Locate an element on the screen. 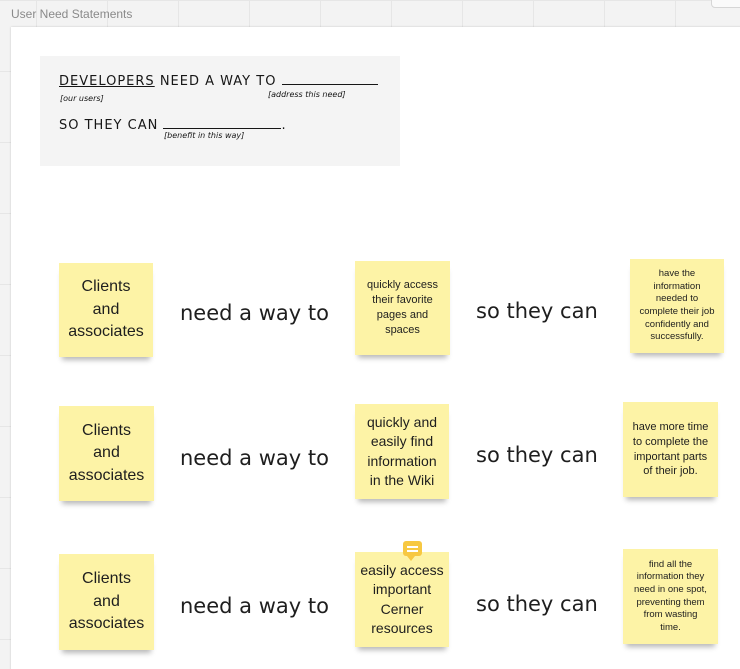  connector-need-way-3: need a way to is located at coordinates (254, 606).